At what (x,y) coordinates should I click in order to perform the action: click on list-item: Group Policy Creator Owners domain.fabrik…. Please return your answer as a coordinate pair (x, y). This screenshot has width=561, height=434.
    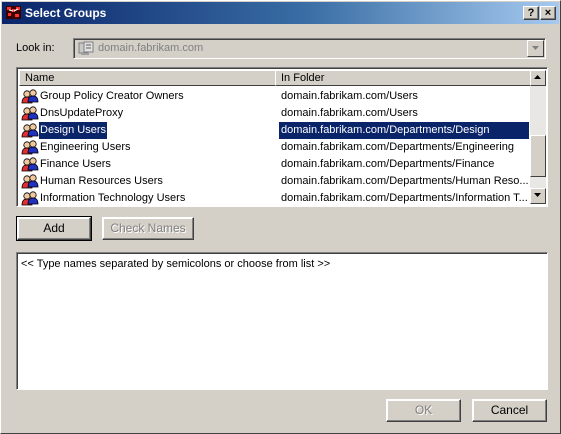
    Looking at the image, I should click on (274, 96).